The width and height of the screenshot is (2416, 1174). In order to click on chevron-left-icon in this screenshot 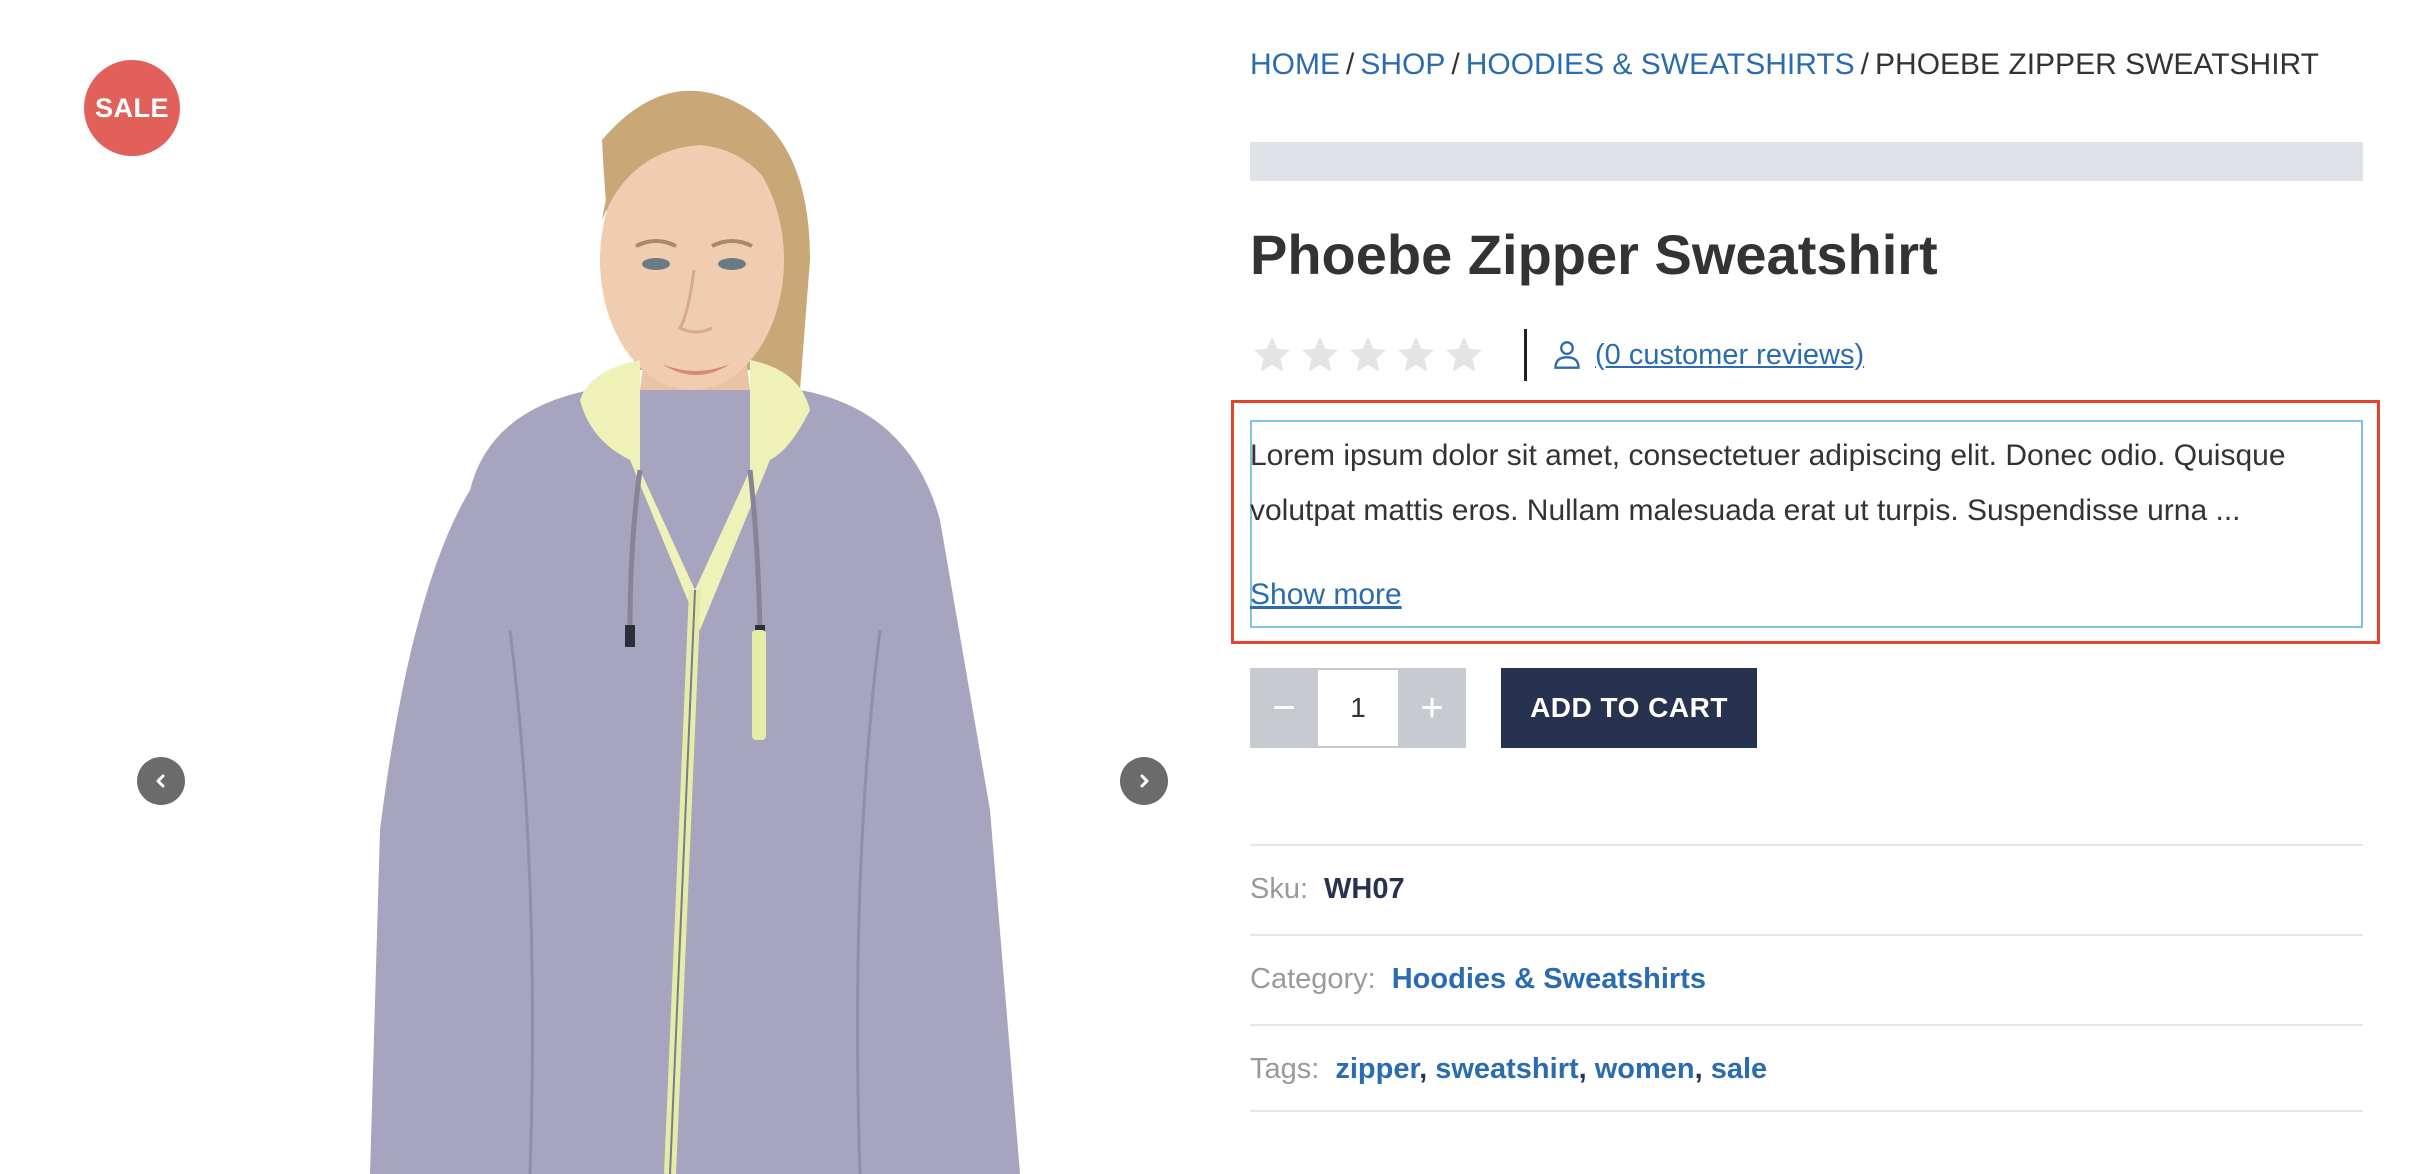, I will do `click(160, 781)`.